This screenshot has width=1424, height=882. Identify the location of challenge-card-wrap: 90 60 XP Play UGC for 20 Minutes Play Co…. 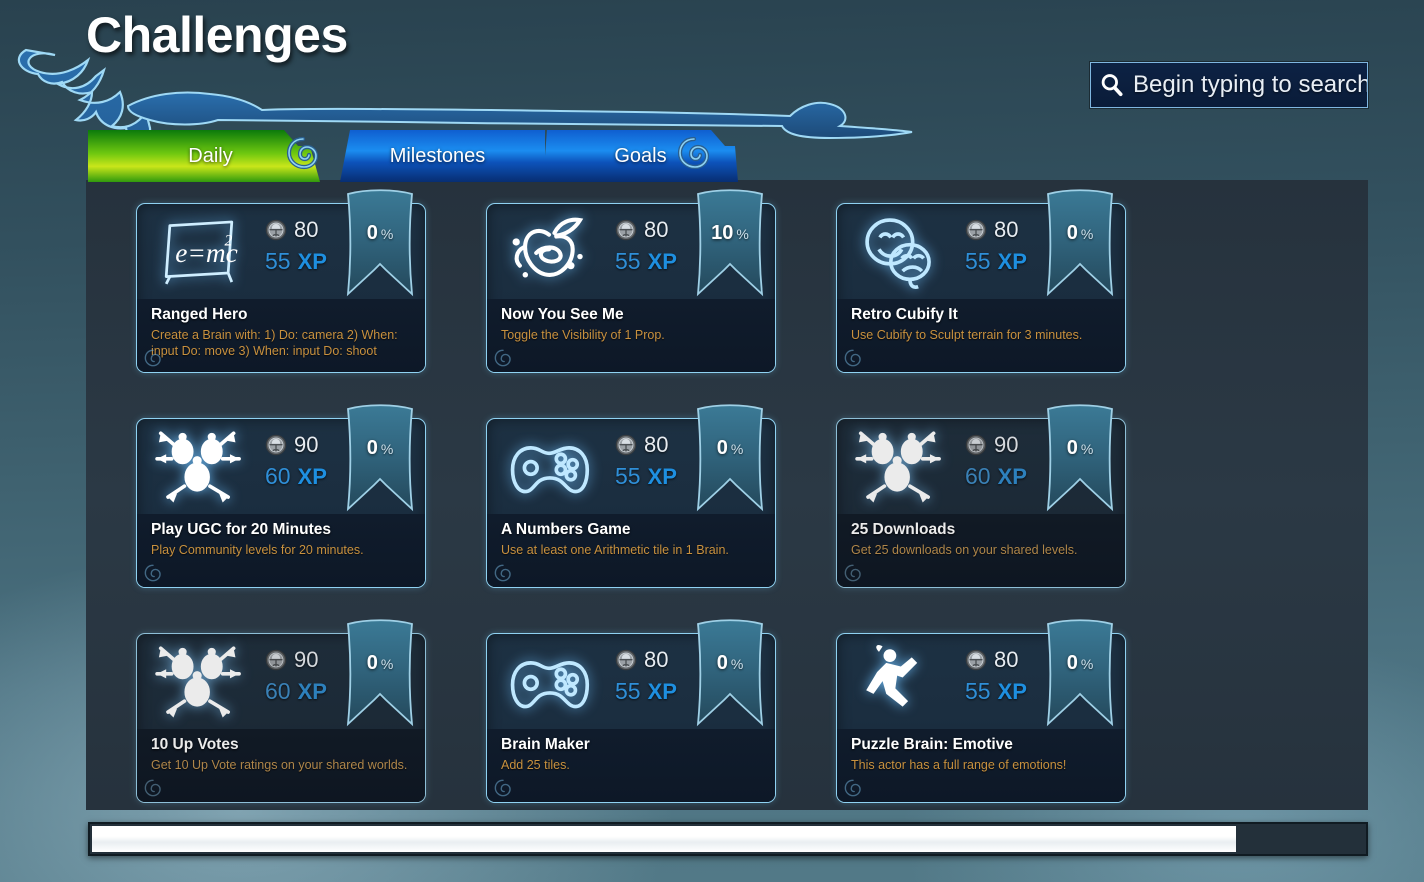
(285, 510).